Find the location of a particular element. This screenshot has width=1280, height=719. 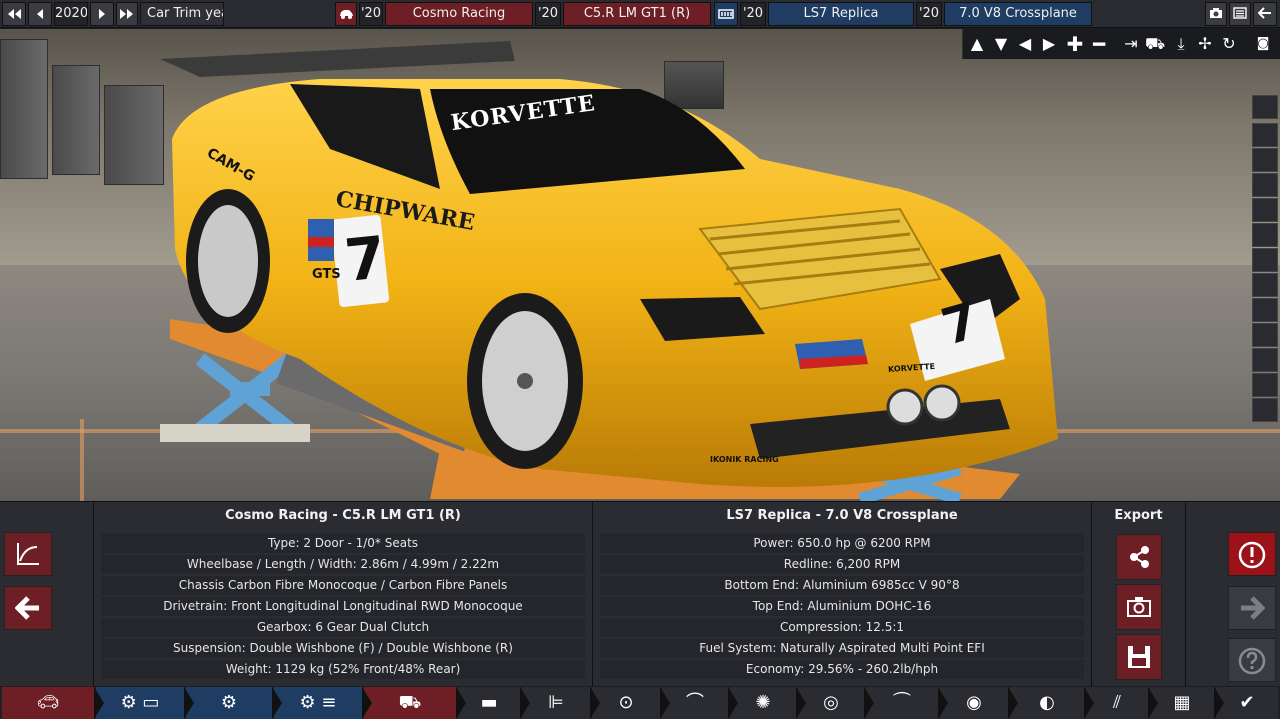

save-icon is located at coordinates (1139, 657).